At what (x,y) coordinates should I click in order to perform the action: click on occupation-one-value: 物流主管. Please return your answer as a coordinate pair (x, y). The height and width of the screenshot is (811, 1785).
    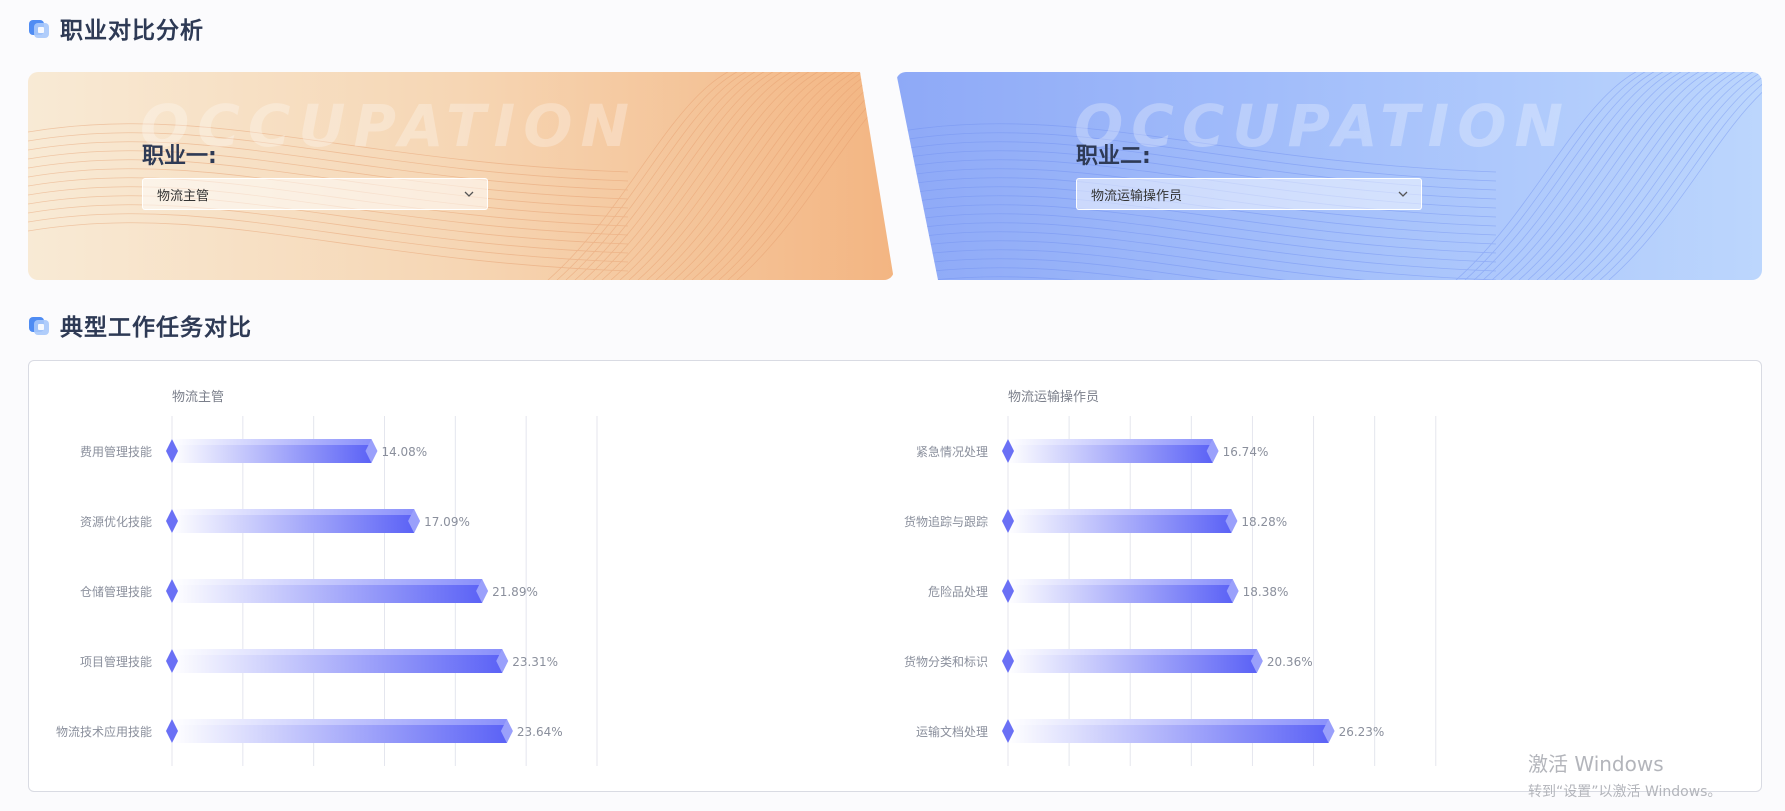
    Looking at the image, I should click on (183, 196).